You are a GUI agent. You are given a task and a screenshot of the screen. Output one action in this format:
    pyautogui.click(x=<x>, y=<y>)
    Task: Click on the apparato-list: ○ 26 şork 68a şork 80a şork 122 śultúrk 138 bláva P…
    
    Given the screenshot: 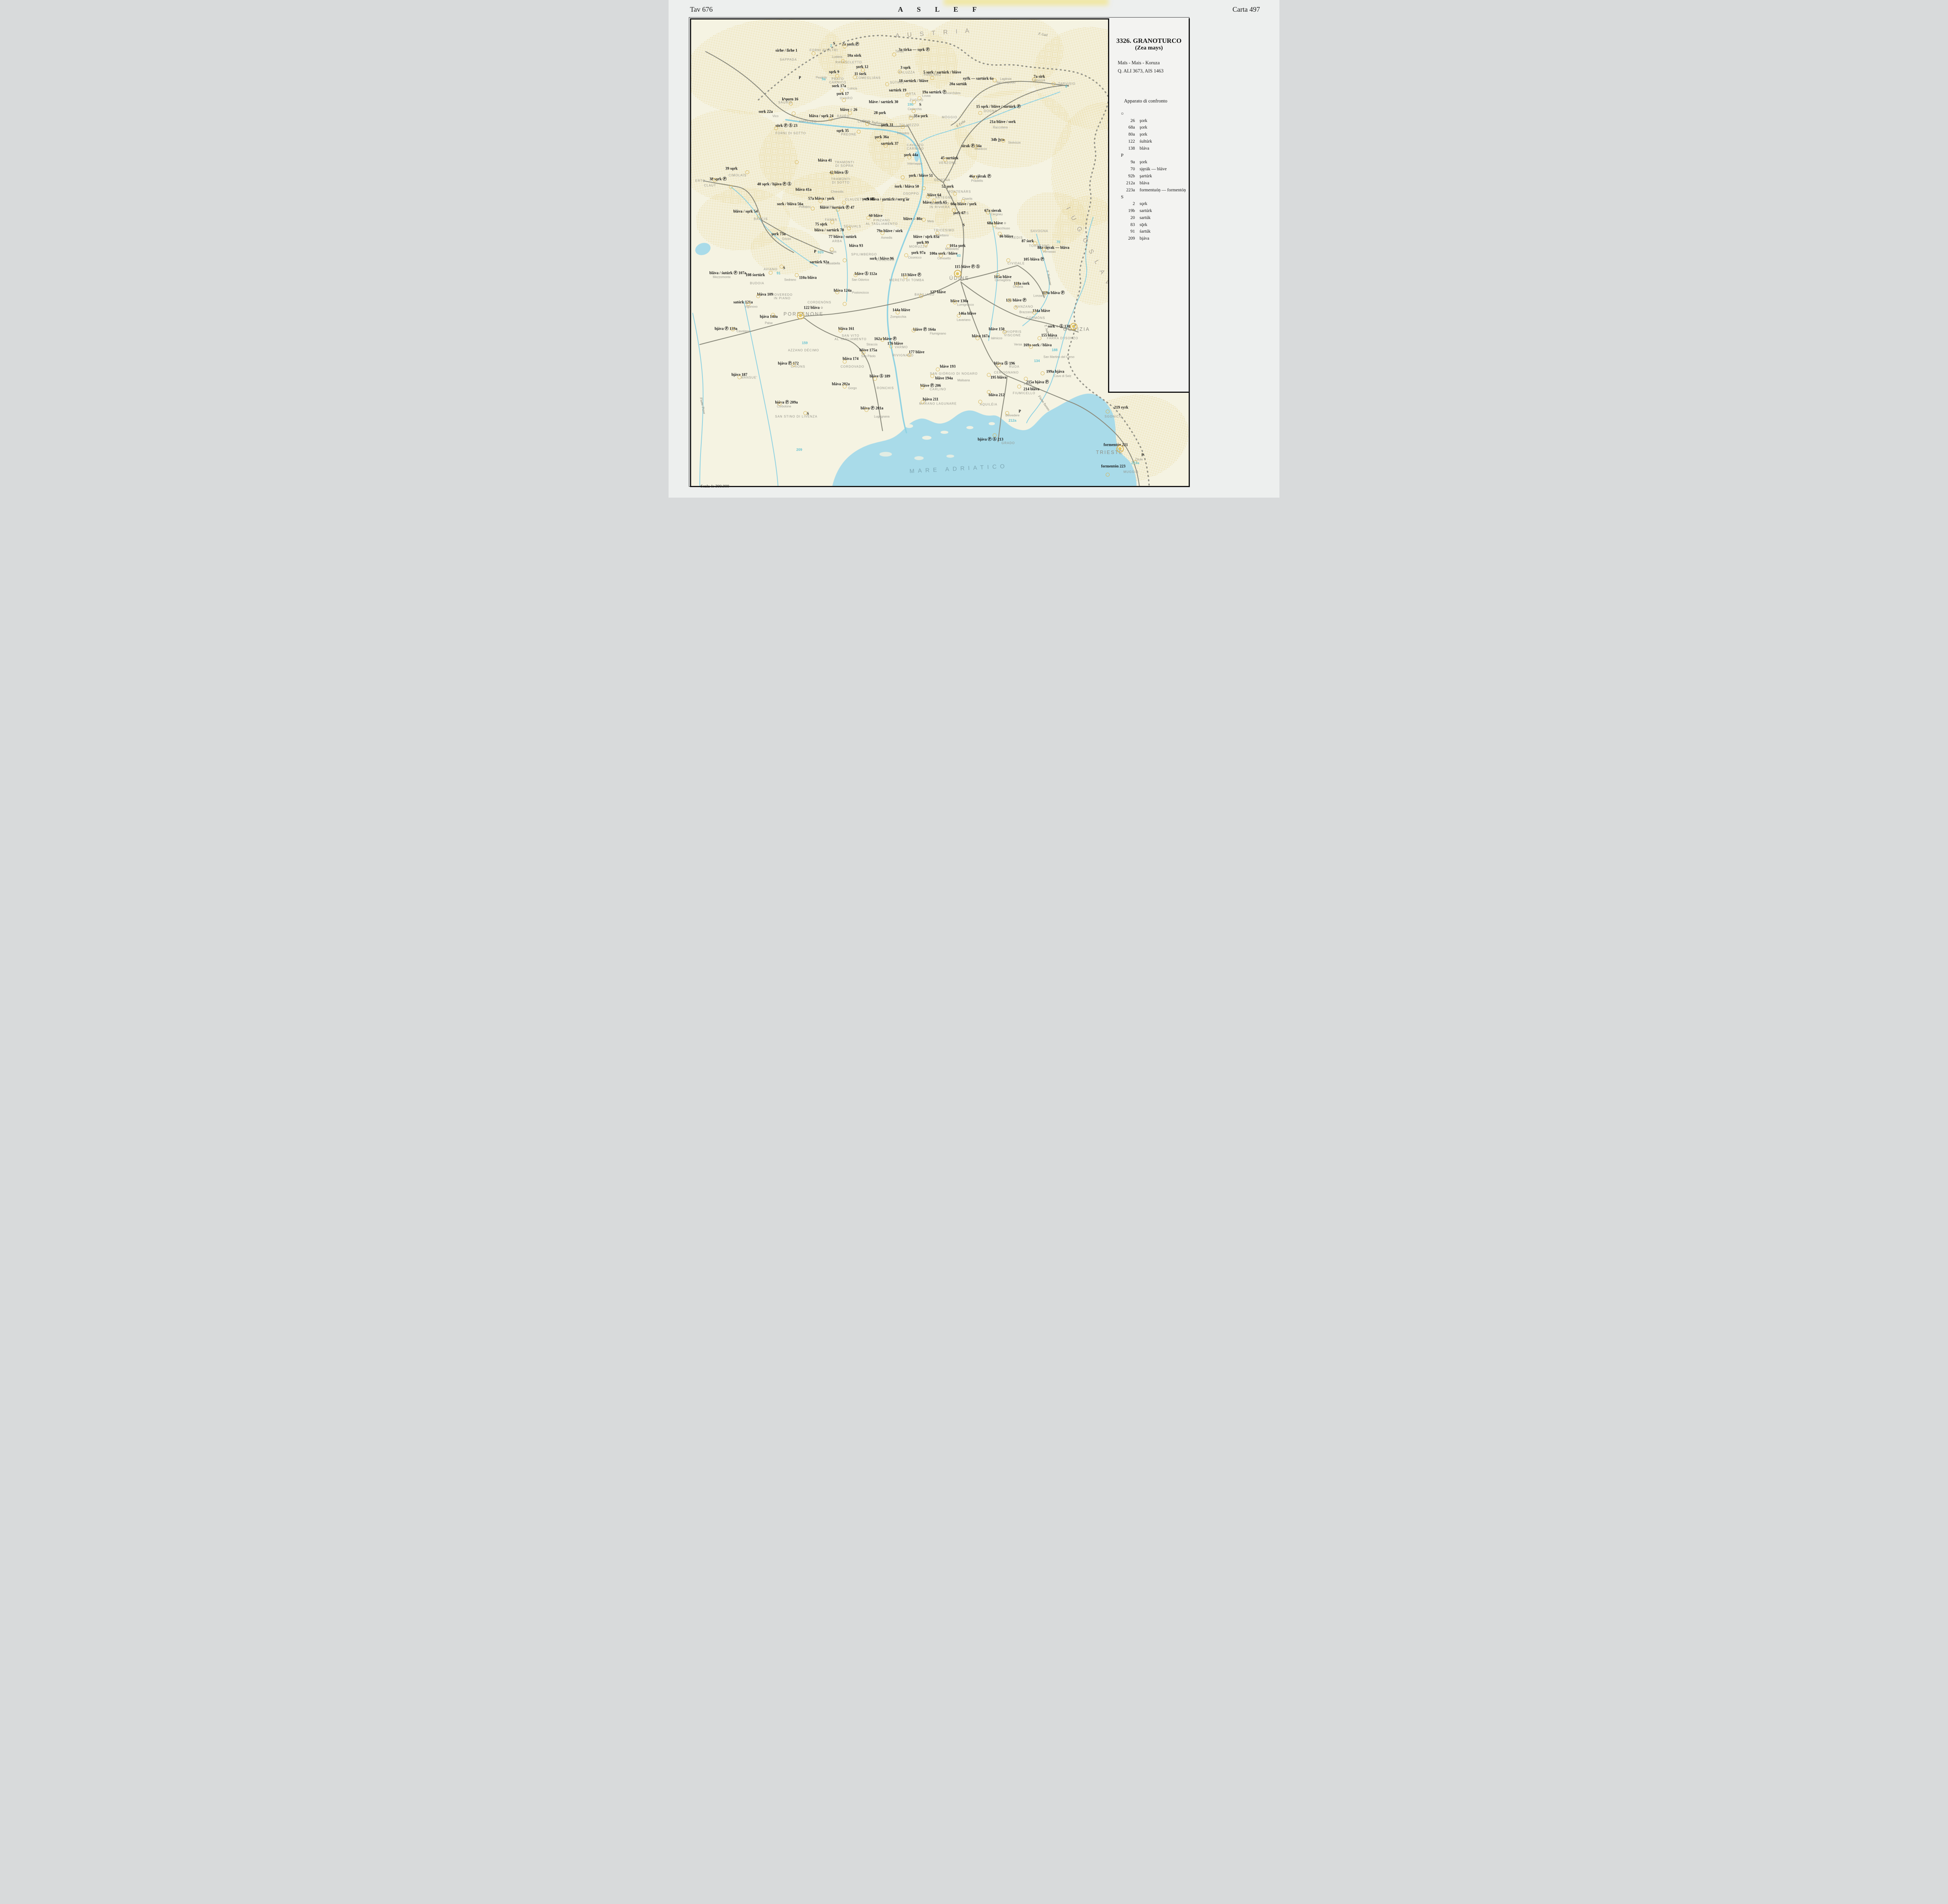 What is the action you would take?
    pyautogui.click(x=1155, y=176)
    